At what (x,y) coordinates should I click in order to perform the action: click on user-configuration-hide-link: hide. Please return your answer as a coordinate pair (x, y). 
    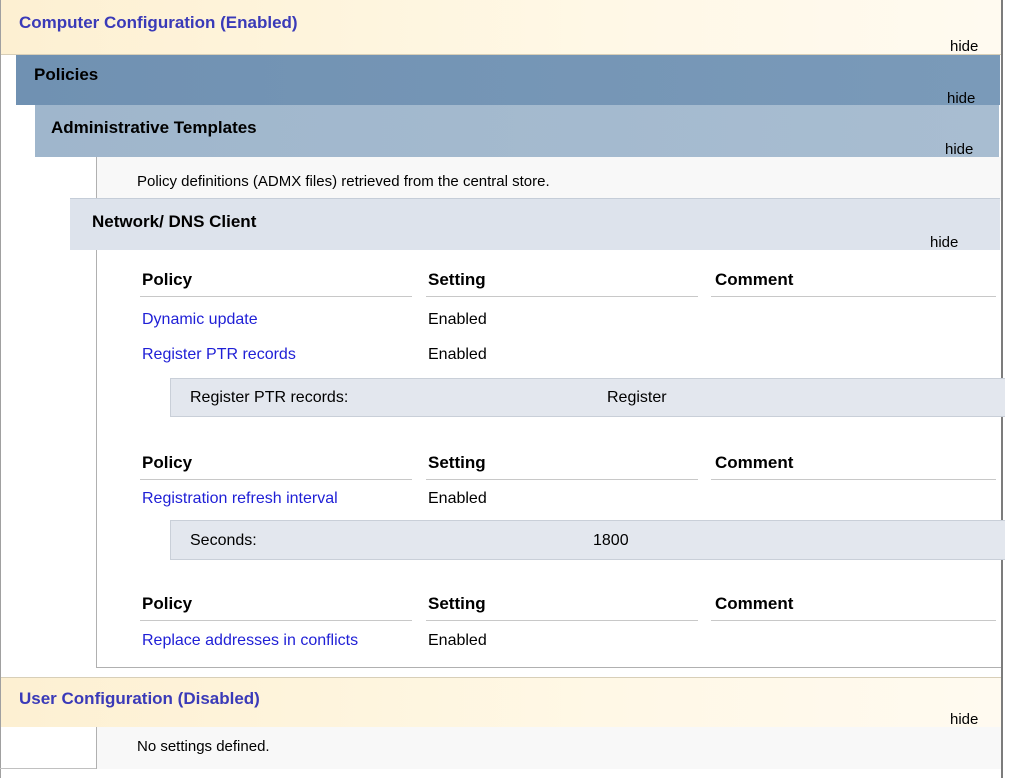
    Looking at the image, I should click on (964, 719).